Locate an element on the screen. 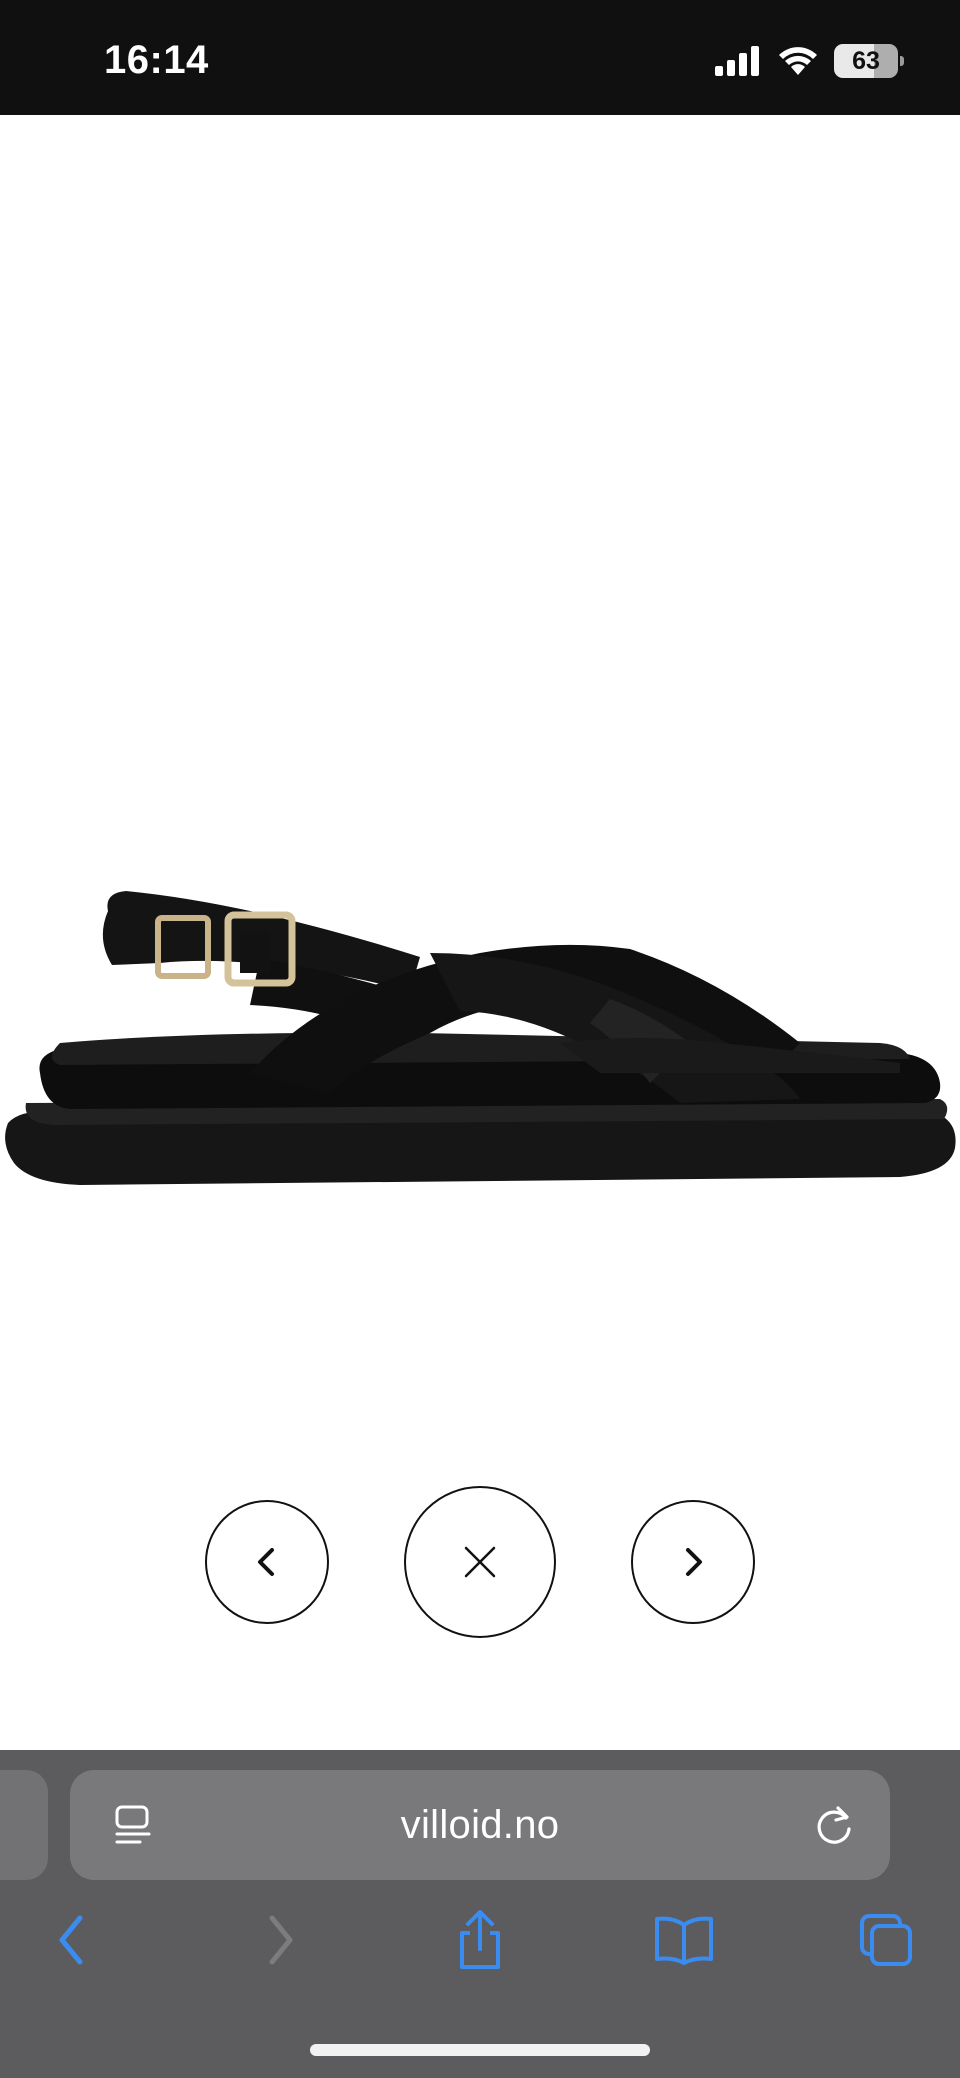  share-button is located at coordinates (480, 1940).